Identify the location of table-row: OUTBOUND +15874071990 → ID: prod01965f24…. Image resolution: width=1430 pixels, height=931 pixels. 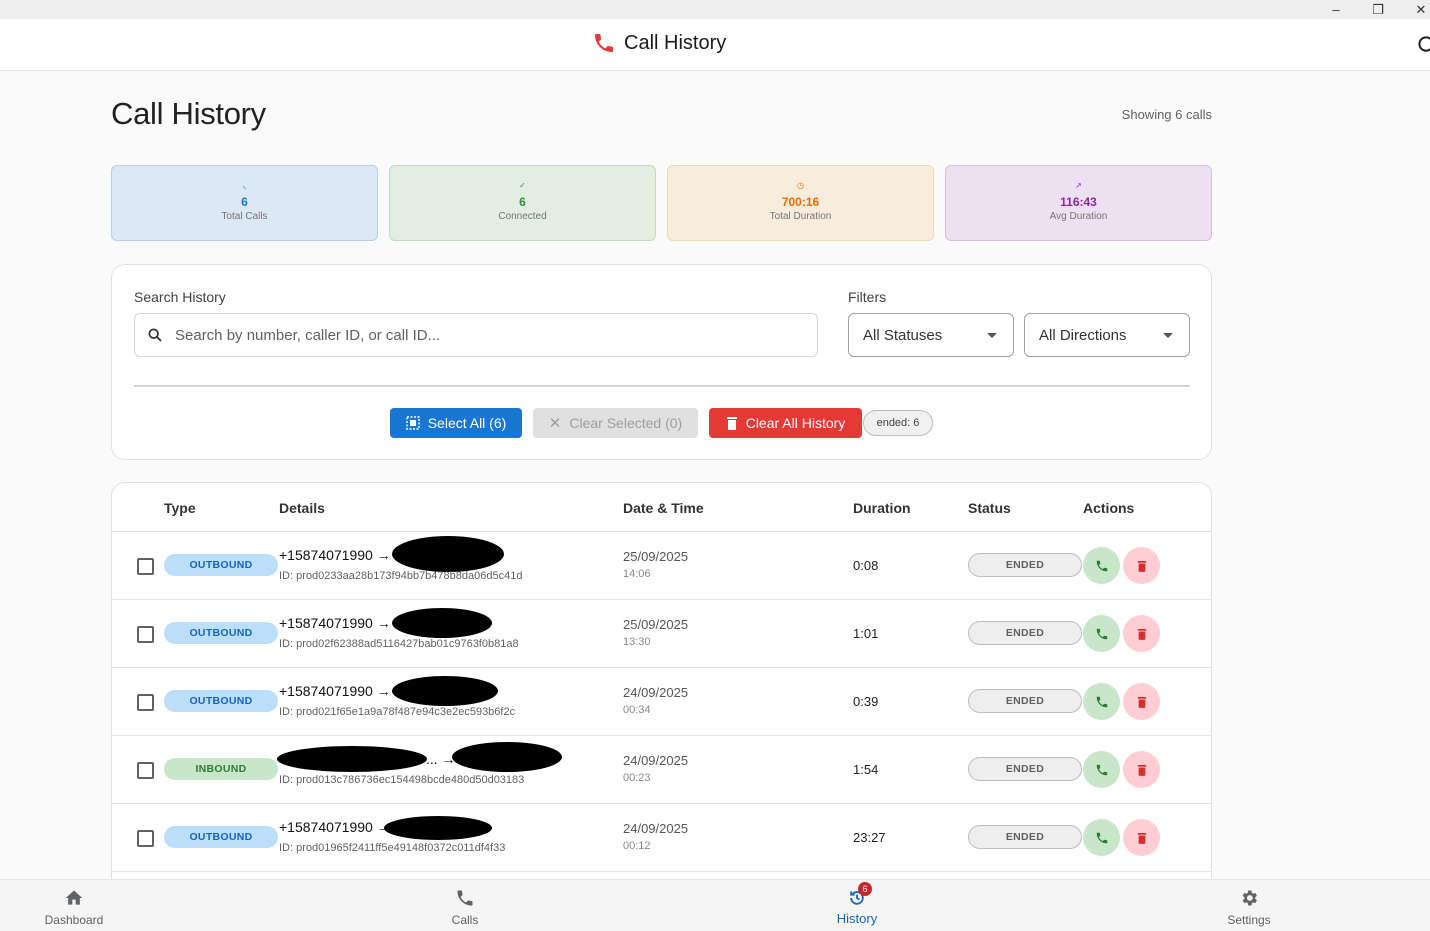
(661, 838).